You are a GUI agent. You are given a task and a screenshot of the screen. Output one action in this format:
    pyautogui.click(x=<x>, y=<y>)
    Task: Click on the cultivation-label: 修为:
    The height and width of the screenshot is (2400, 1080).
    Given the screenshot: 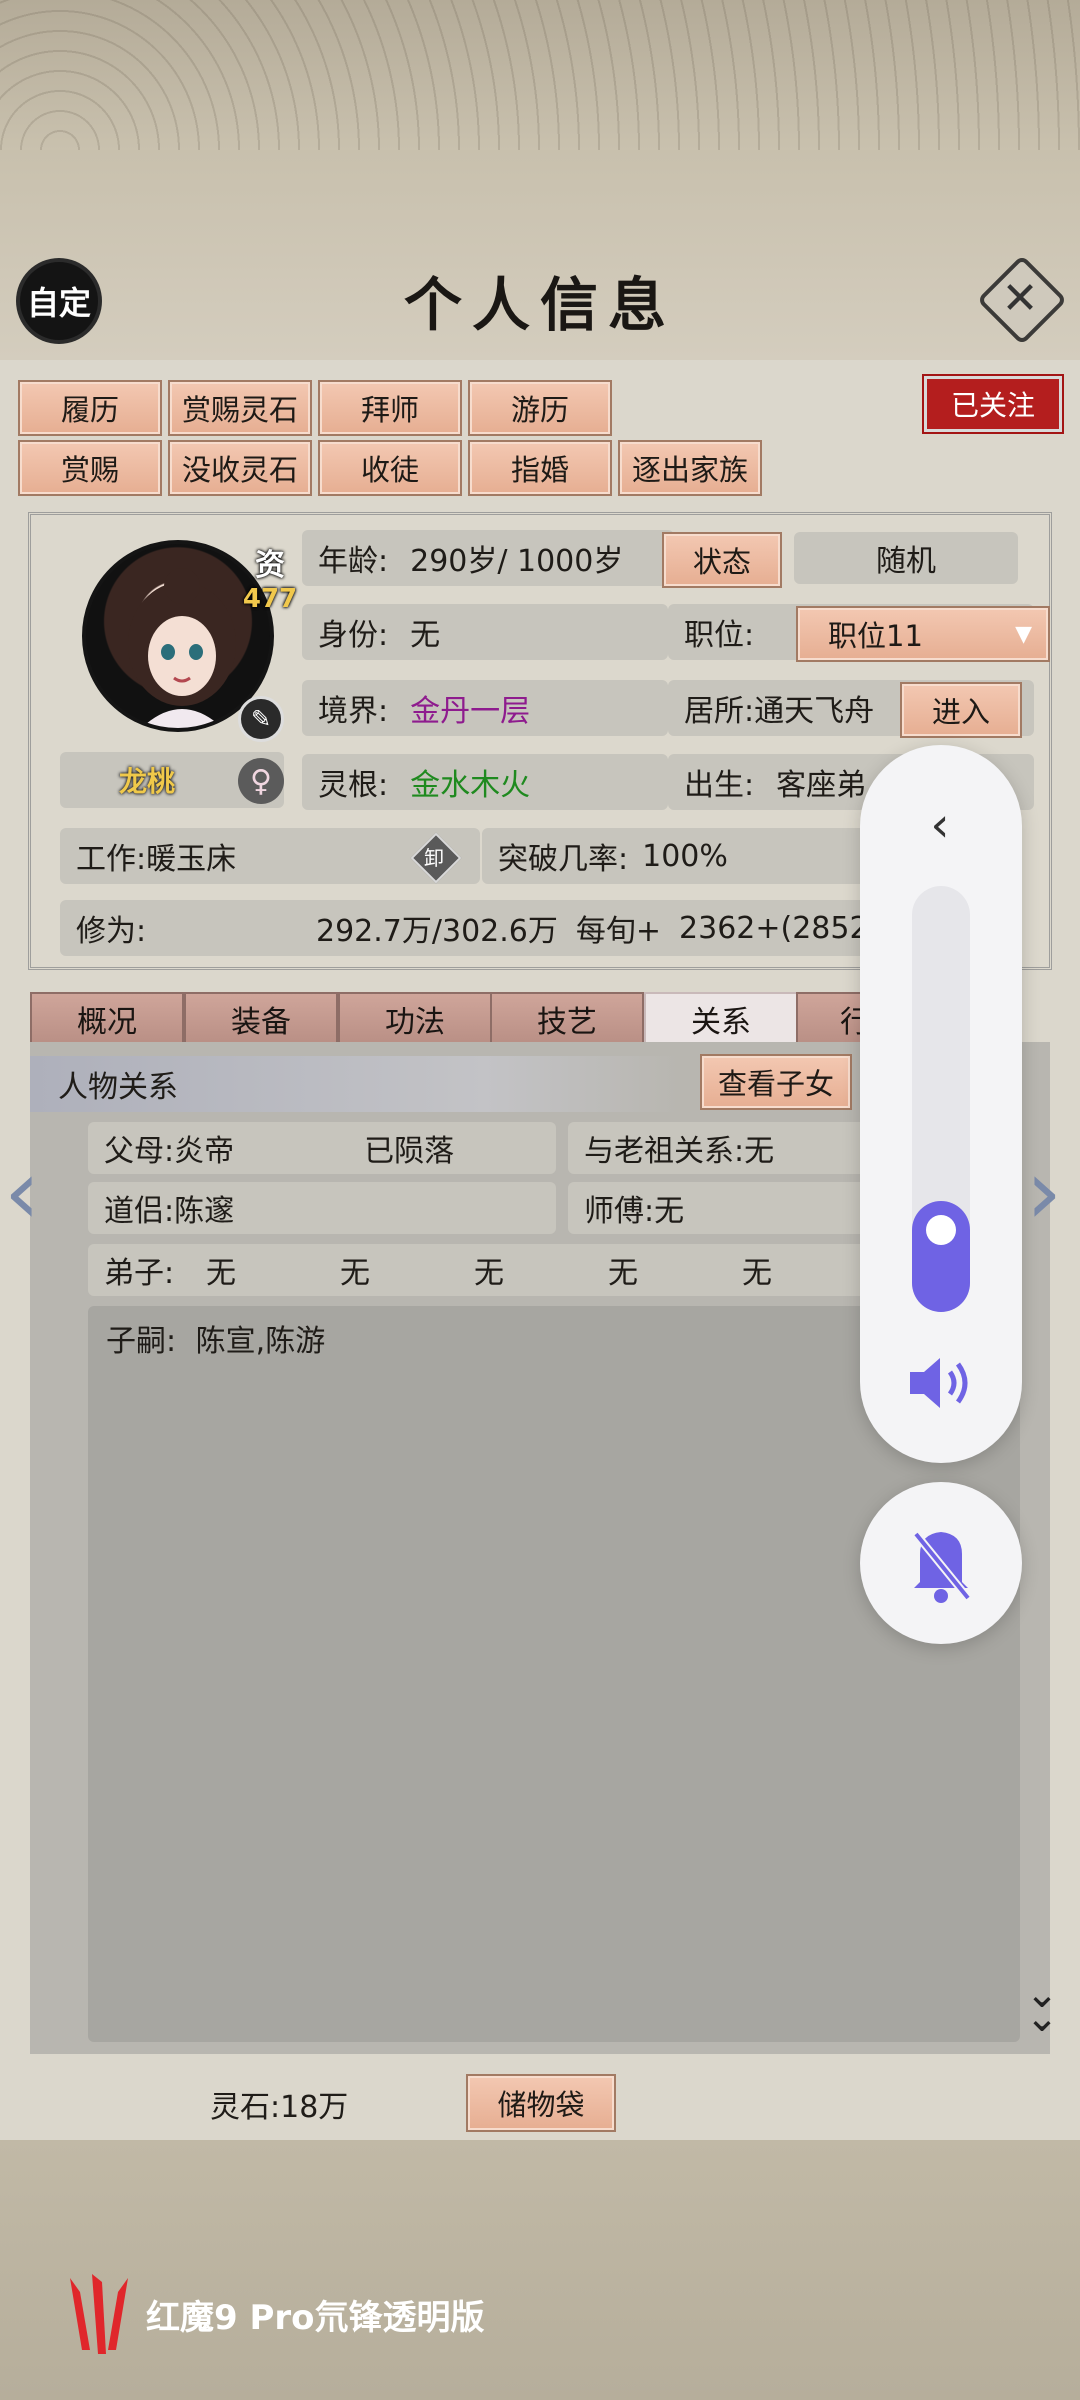 What is the action you would take?
    pyautogui.click(x=111, y=931)
    